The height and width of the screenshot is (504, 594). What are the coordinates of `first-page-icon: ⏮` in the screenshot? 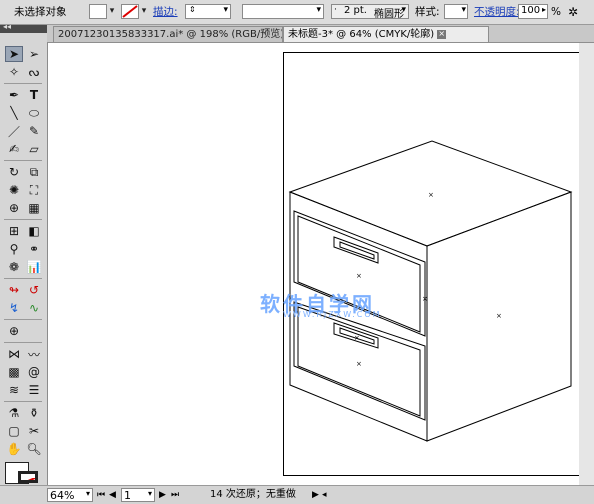 It's located at (101, 495).